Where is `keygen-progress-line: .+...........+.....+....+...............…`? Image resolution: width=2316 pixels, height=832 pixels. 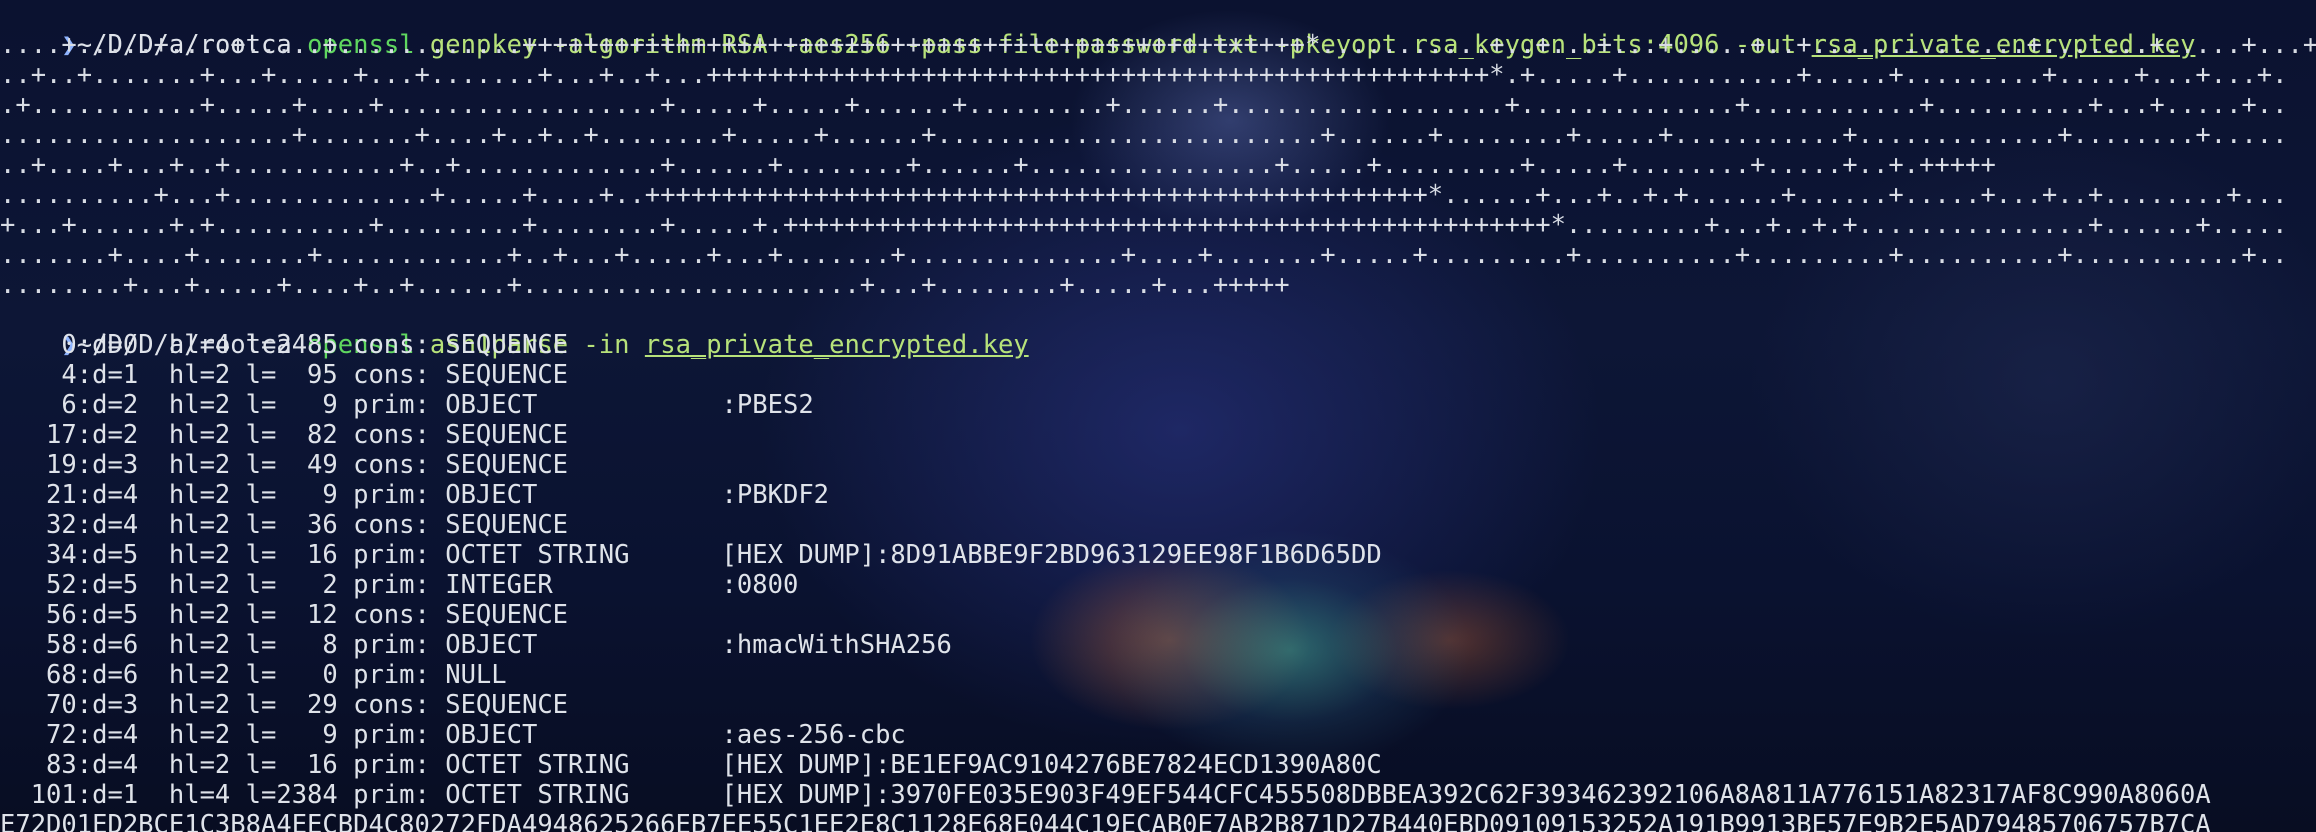
keygen-progress-line: .+...........+.....+....+...............… is located at coordinates (1144, 105).